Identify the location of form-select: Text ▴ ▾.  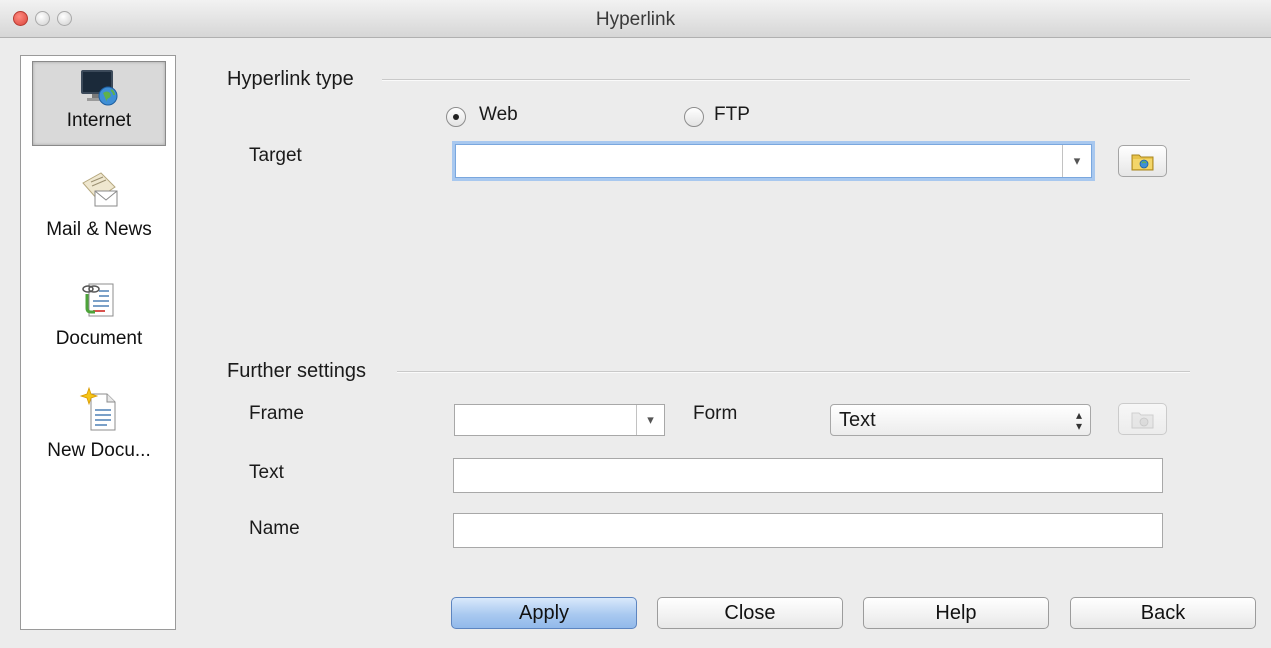
(960, 420).